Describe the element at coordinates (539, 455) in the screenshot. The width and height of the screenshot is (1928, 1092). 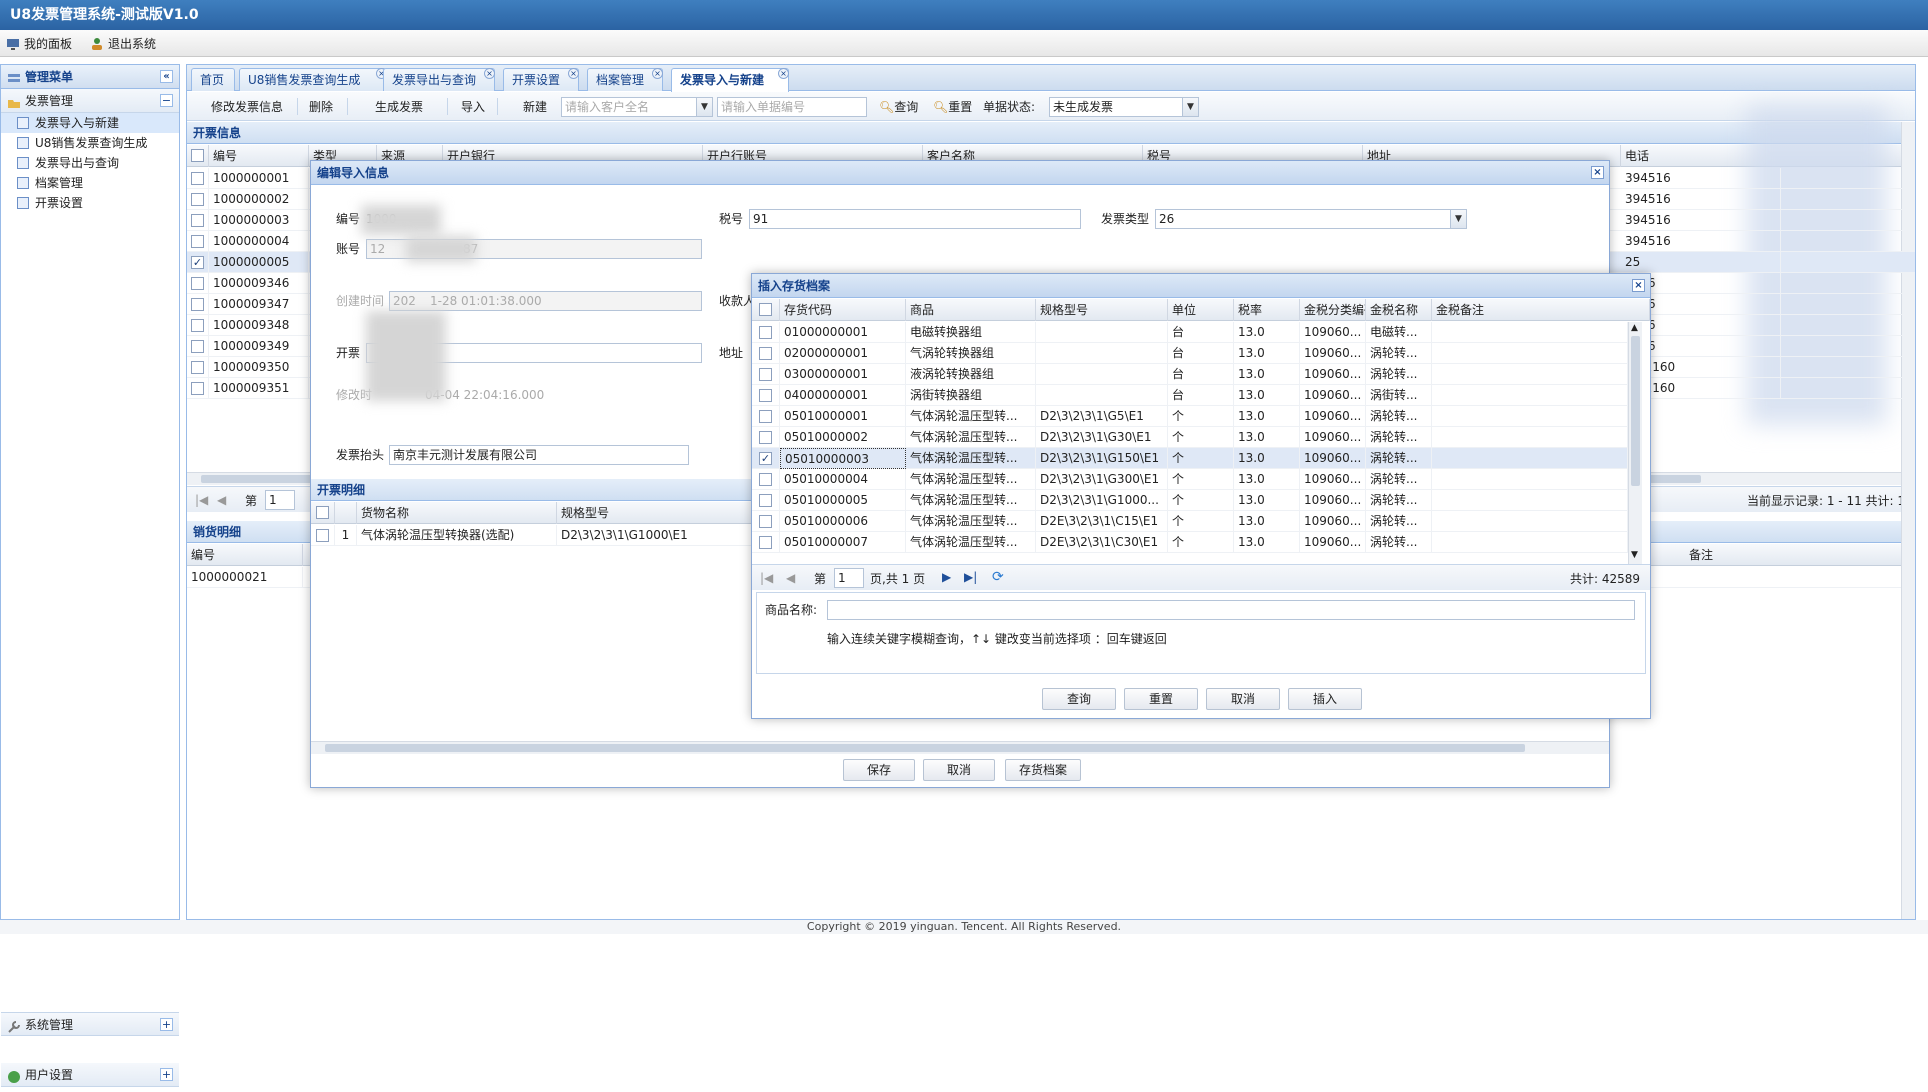
I see `invoice-header-input: 南京丰元测计发展有限公司` at that location.